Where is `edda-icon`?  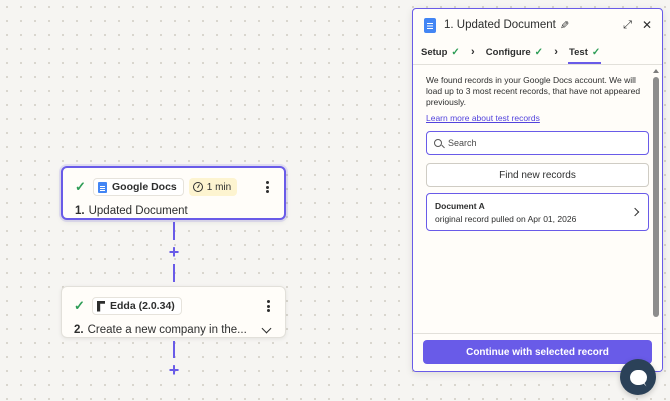
edda-icon is located at coordinates (101, 306).